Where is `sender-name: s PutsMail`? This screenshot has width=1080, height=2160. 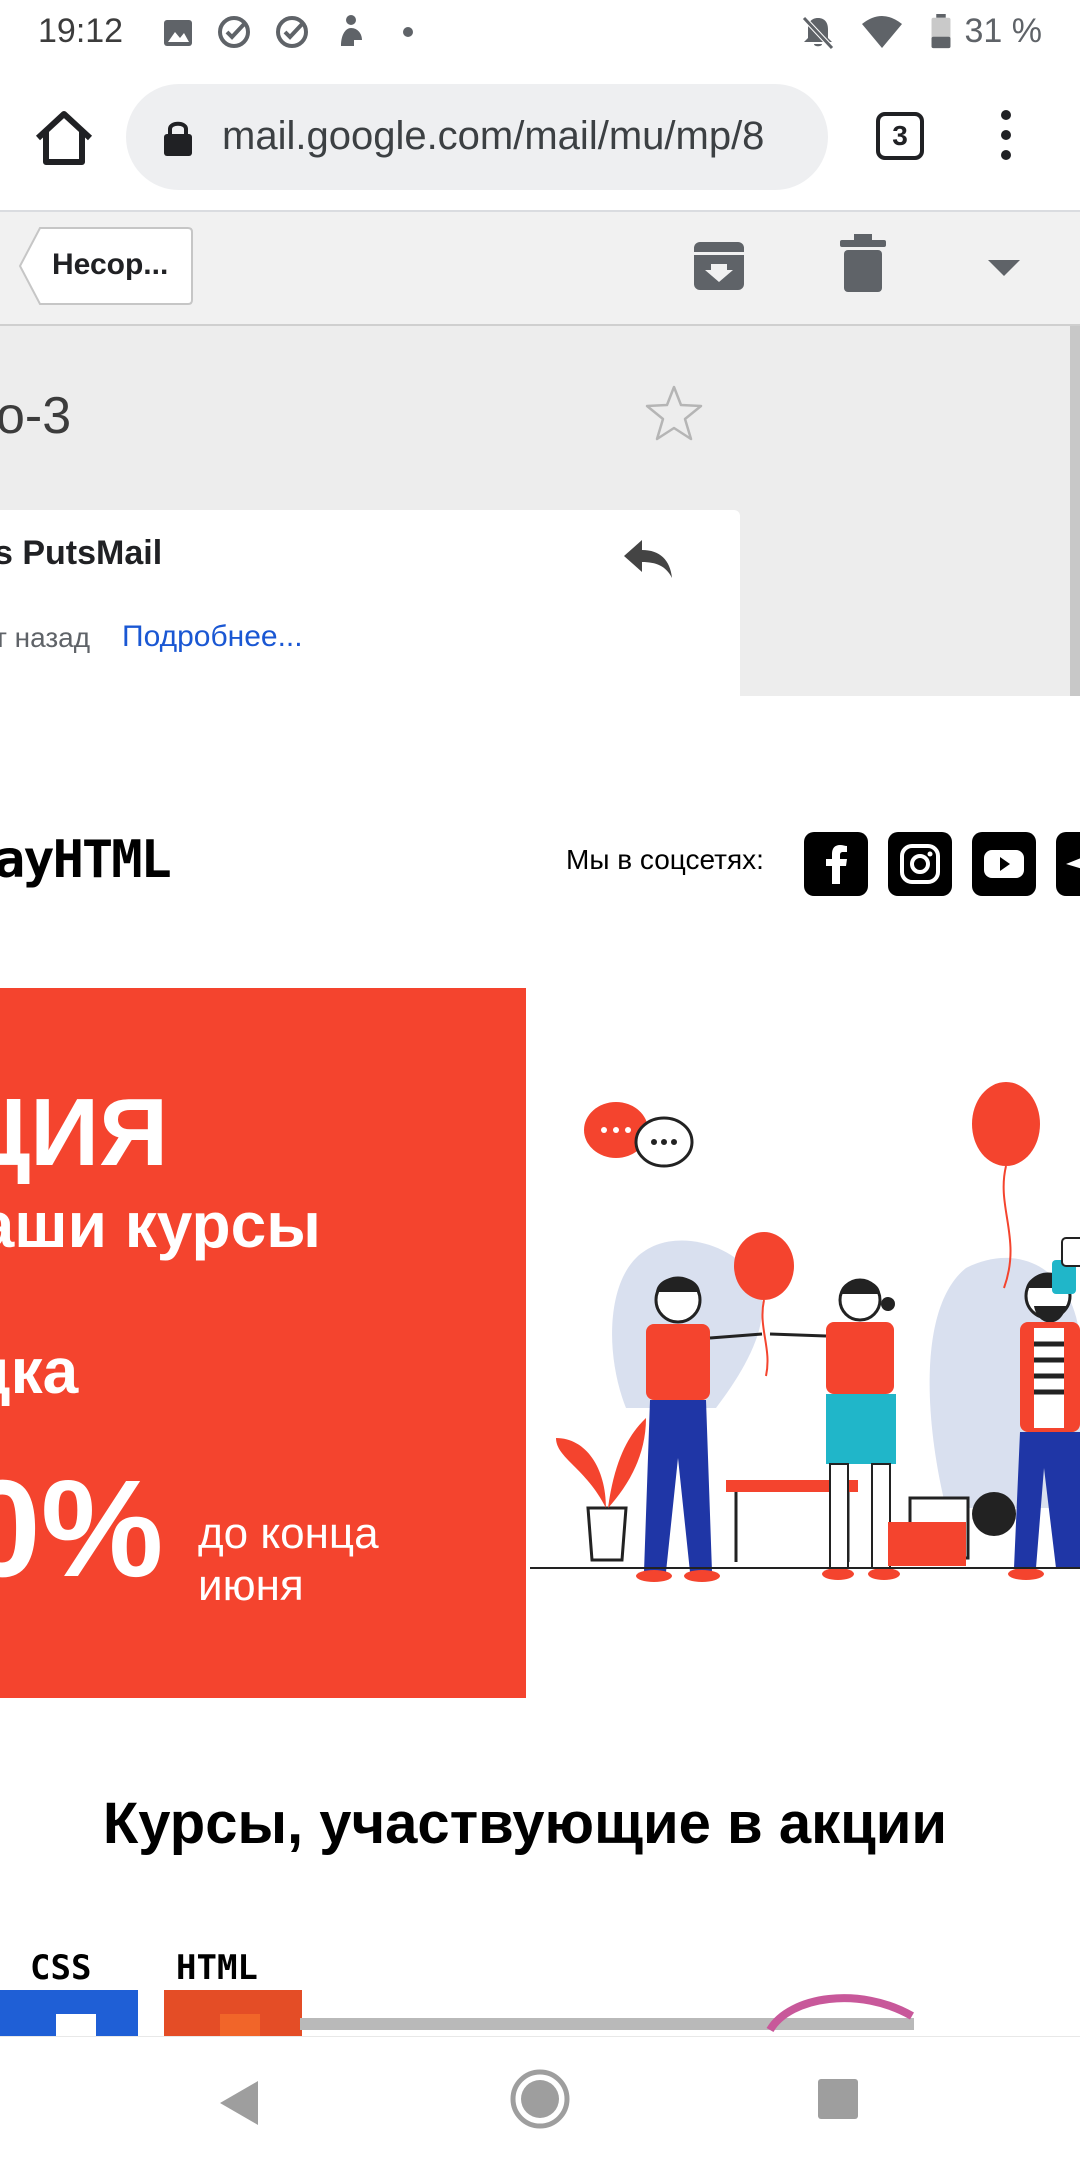
sender-name: s PutsMail is located at coordinates (81, 553).